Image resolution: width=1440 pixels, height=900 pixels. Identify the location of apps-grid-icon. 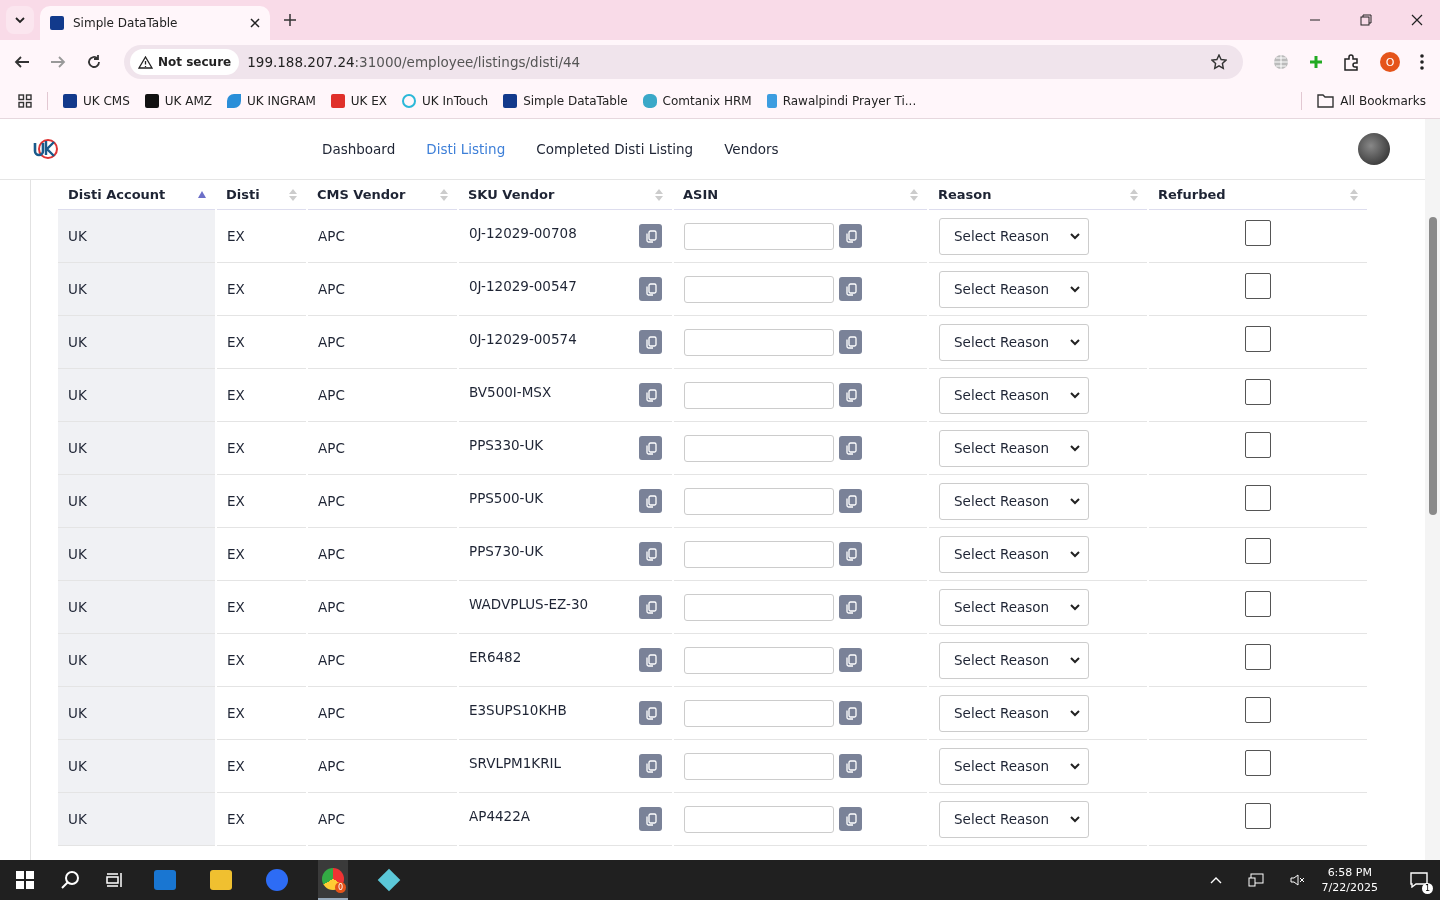
(25, 101).